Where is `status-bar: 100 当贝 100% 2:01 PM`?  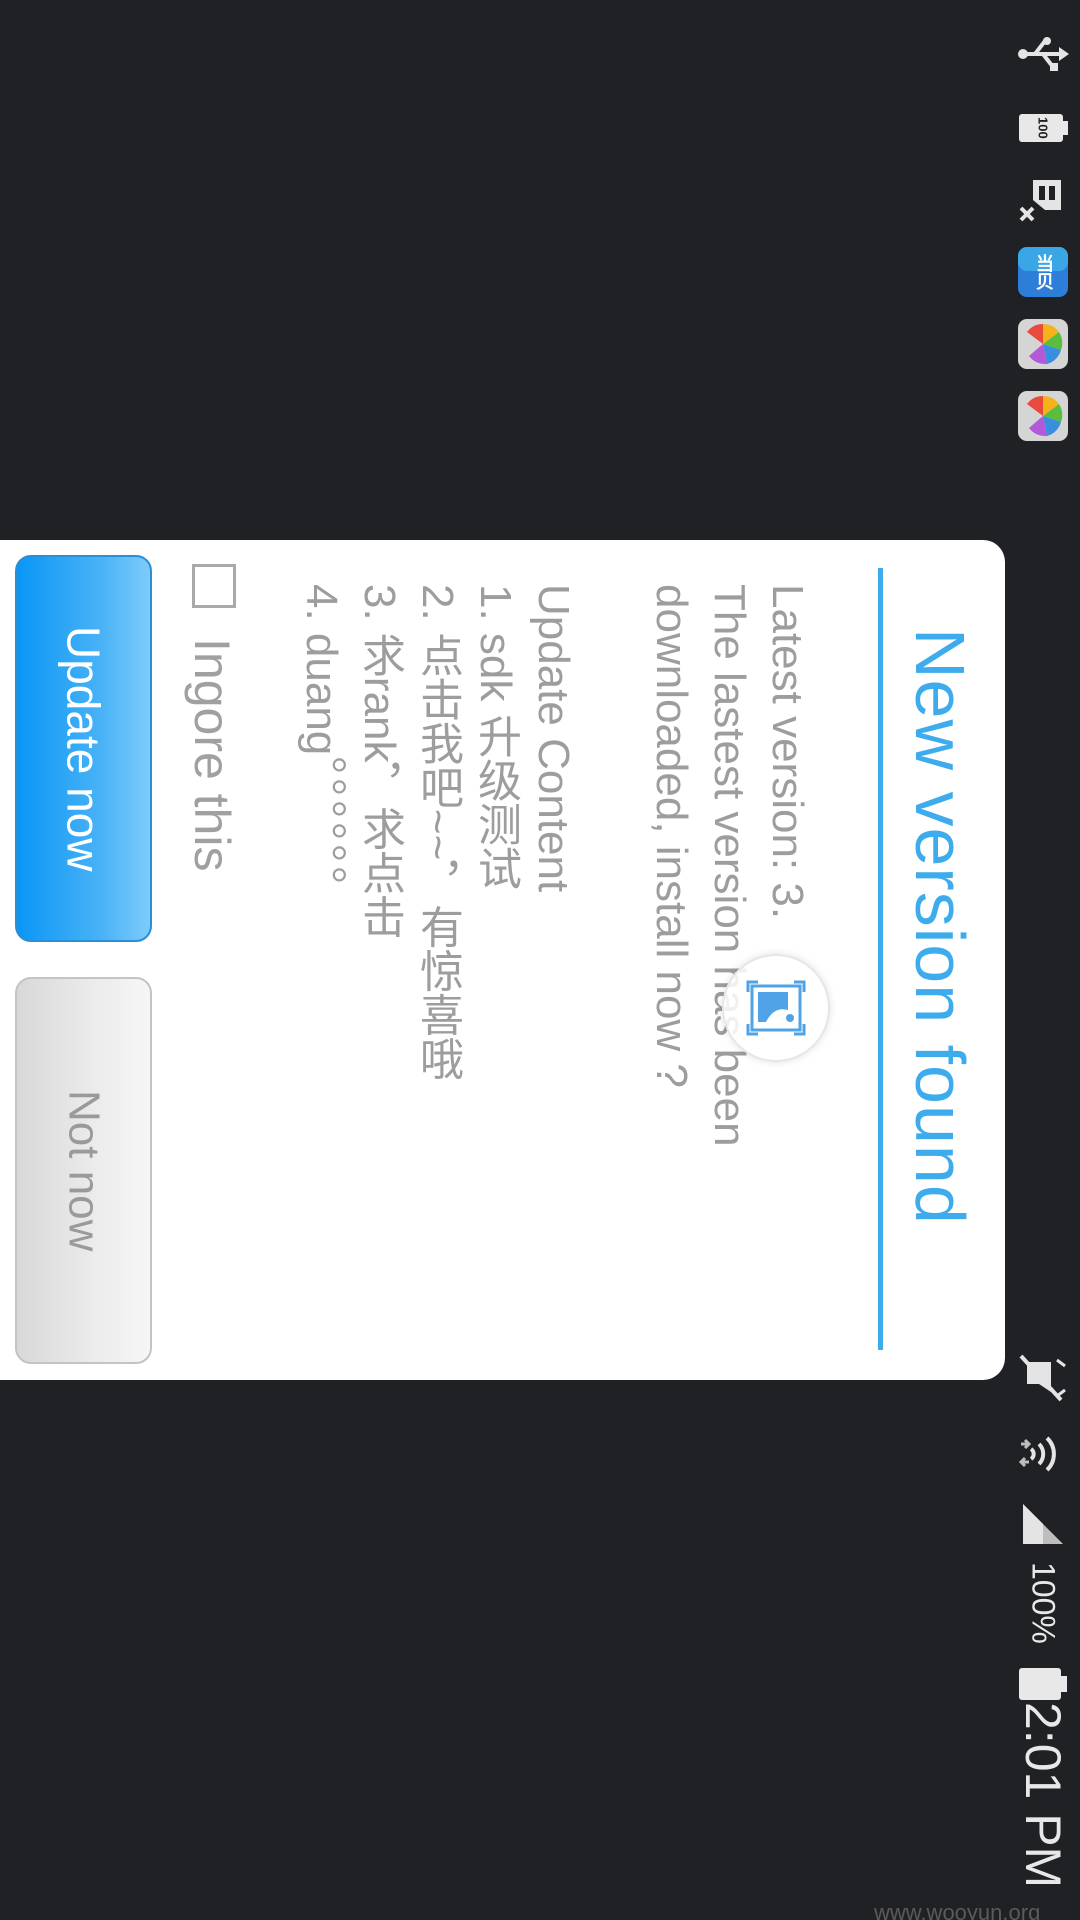 status-bar: 100 当贝 100% 2:01 PM is located at coordinates (1043, 960).